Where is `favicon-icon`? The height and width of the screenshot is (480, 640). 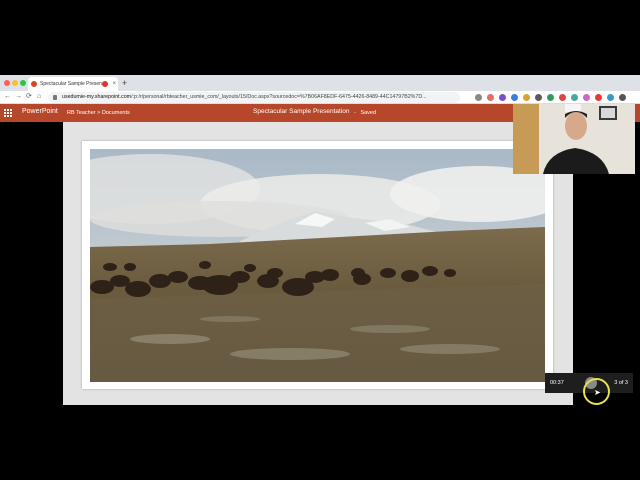 favicon-icon is located at coordinates (34, 84).